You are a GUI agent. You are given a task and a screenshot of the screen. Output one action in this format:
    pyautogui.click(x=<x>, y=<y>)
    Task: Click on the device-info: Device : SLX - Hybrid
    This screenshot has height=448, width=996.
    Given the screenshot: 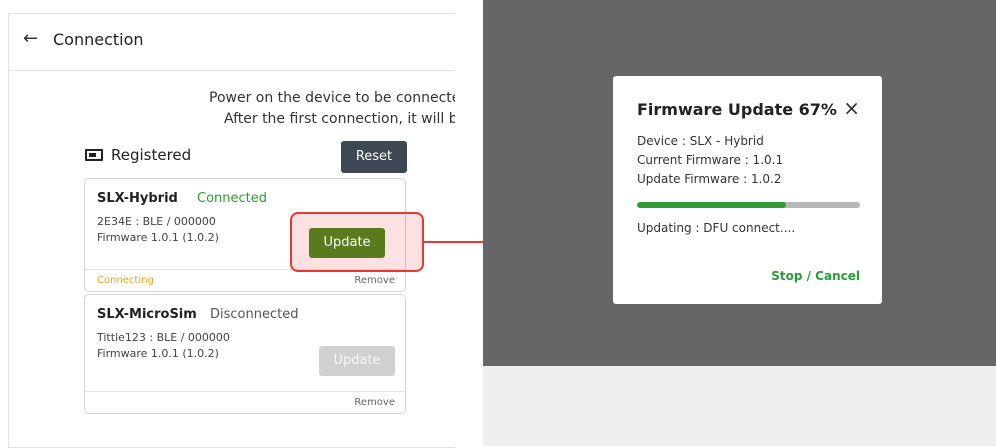 What is the action you would take?
    pyautogui.click(x=700, y=141)
    